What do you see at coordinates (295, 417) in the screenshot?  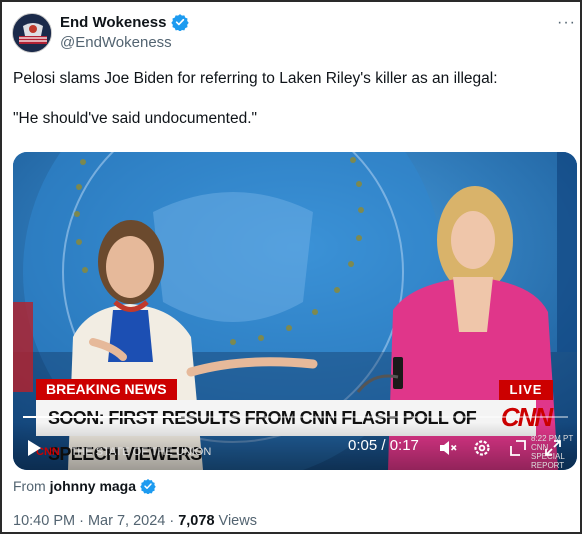 I see `video-progress-bar` at bounding box center [295, 417].